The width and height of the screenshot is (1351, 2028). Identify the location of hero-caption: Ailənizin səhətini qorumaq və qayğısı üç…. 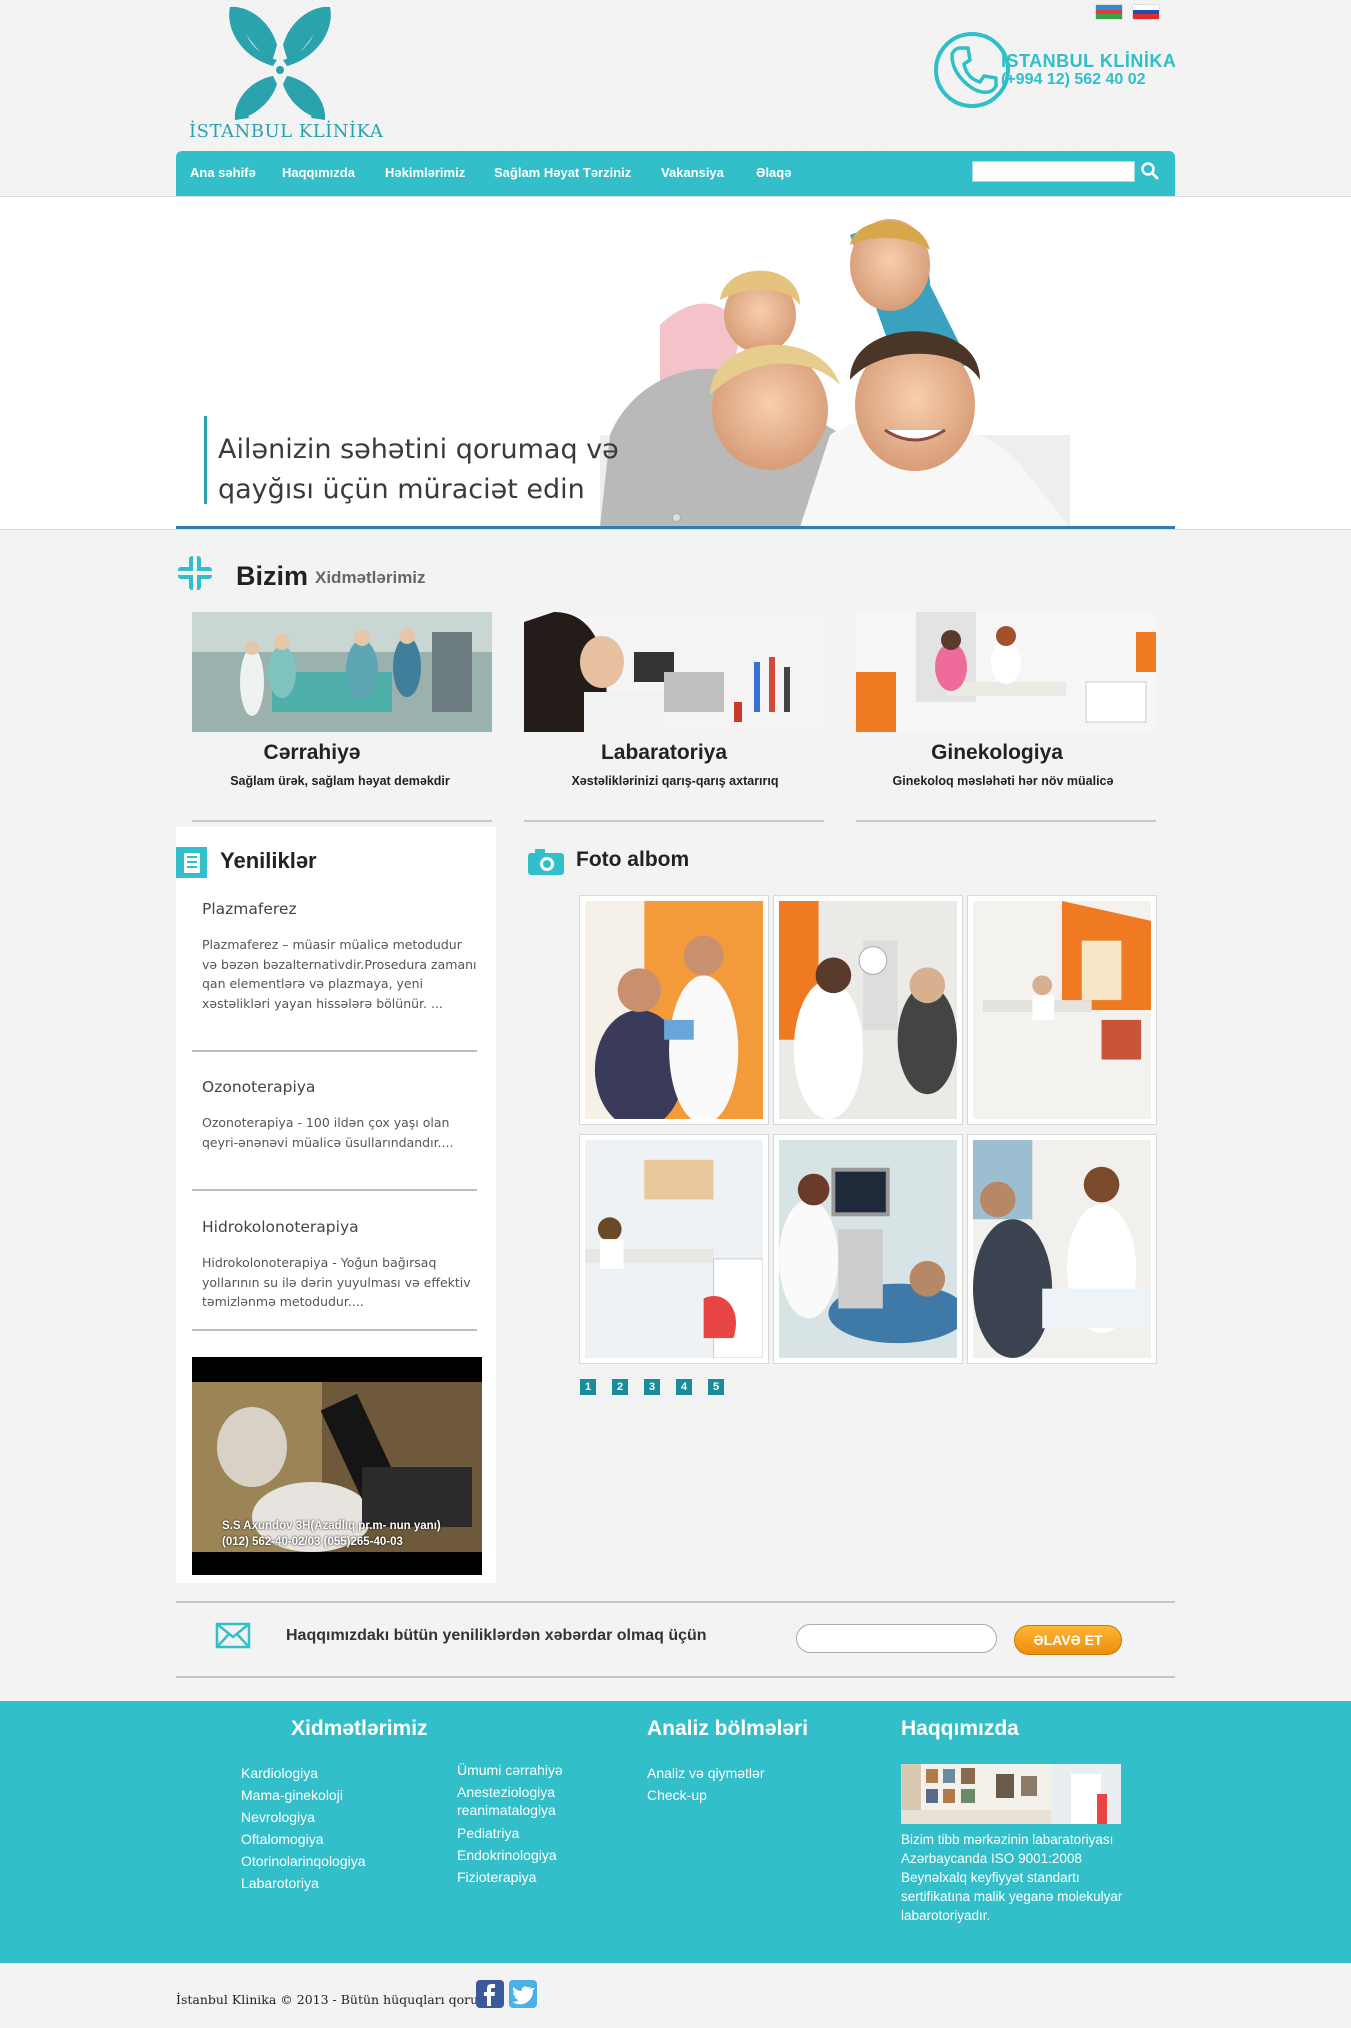
(428, 470).